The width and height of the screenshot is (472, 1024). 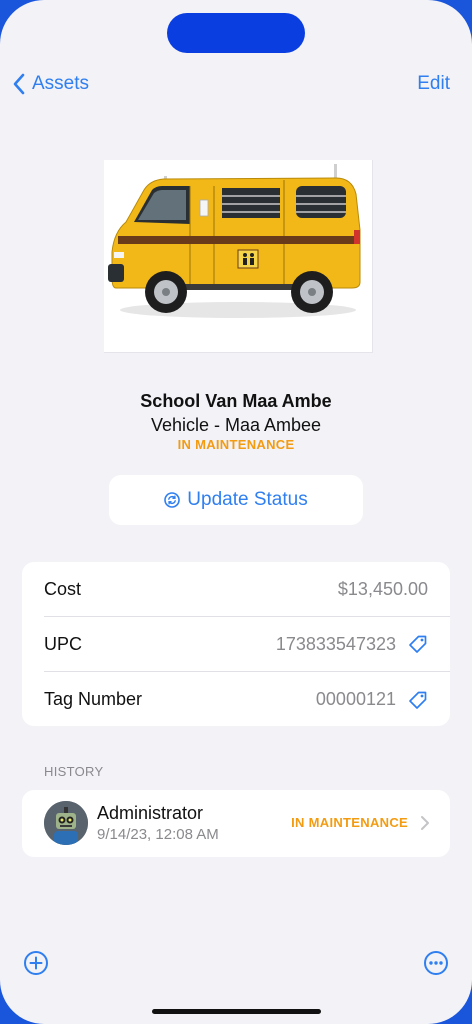 What do you see at coordinates (236, 1011) in the screenshot?
I see `home-indicator` at bounding box center [236, 1011].